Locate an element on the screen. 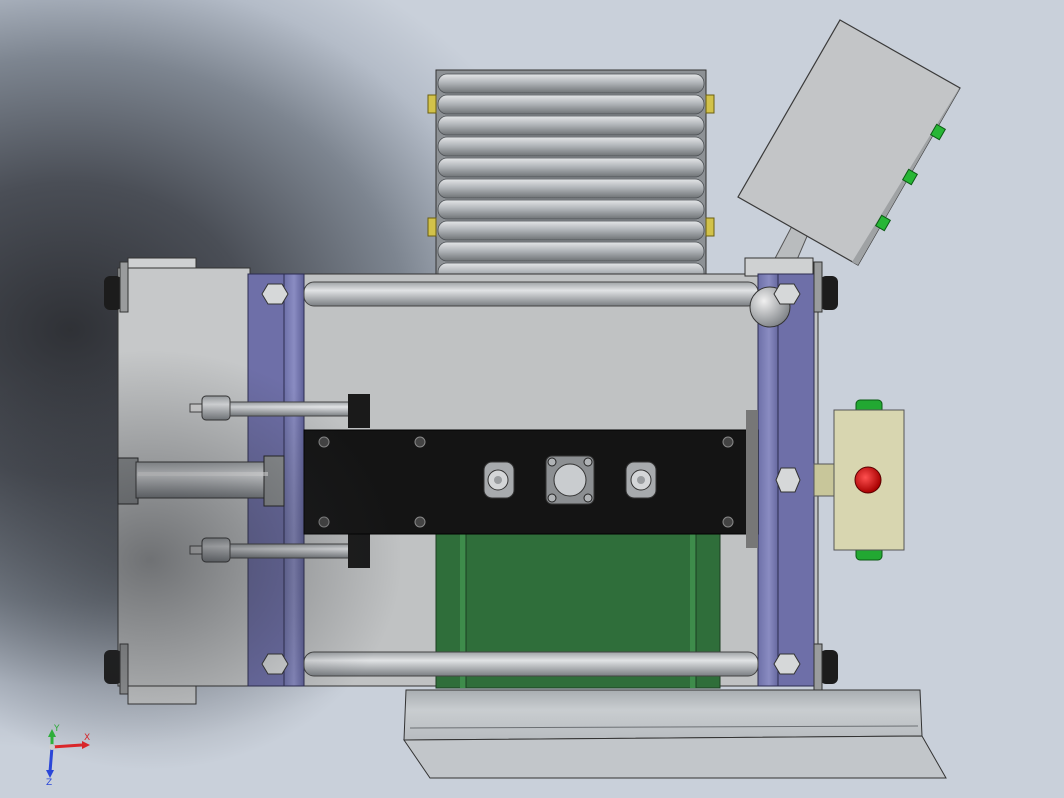 The height and width of the screenshot is (798, 1064). black-press-plate is located at coordinates (531, 479).